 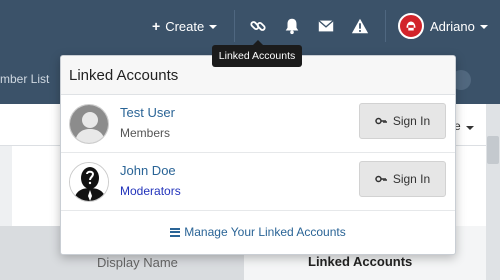 I want to click on messages-button, so click(x=326, y=26).